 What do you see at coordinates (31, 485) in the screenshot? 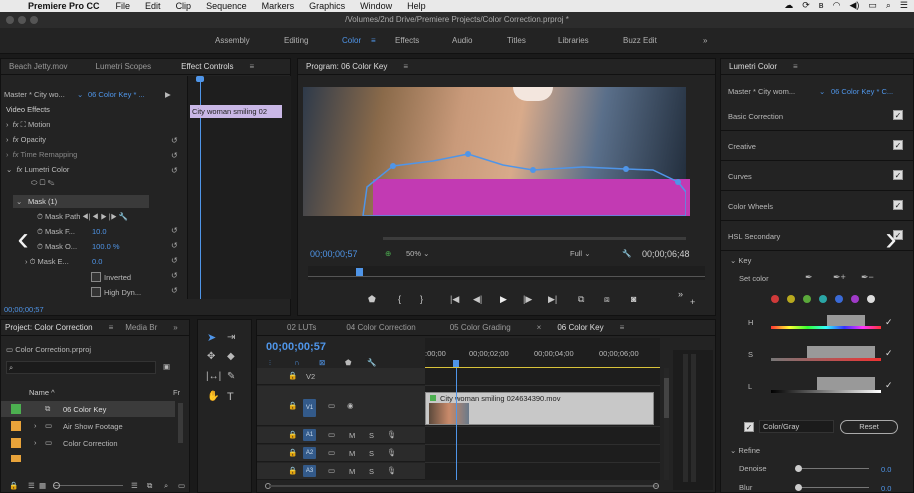
I see `list-view-icon: ☰` at bounding box center [31, 485].